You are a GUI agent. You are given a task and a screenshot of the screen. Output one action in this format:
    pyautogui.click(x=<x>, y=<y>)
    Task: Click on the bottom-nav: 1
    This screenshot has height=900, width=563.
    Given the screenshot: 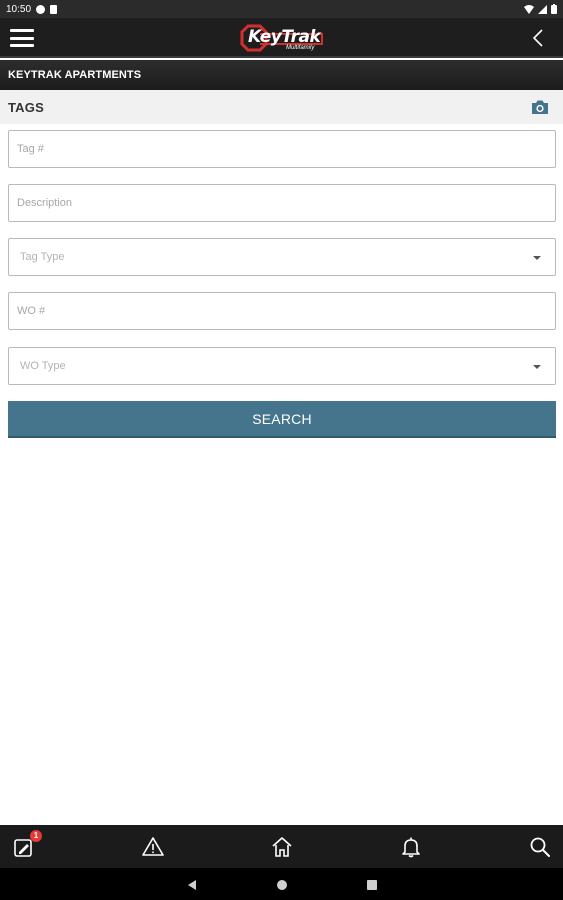 What is the action you would take?
    pyautogui.click(x=281, y=846)
    